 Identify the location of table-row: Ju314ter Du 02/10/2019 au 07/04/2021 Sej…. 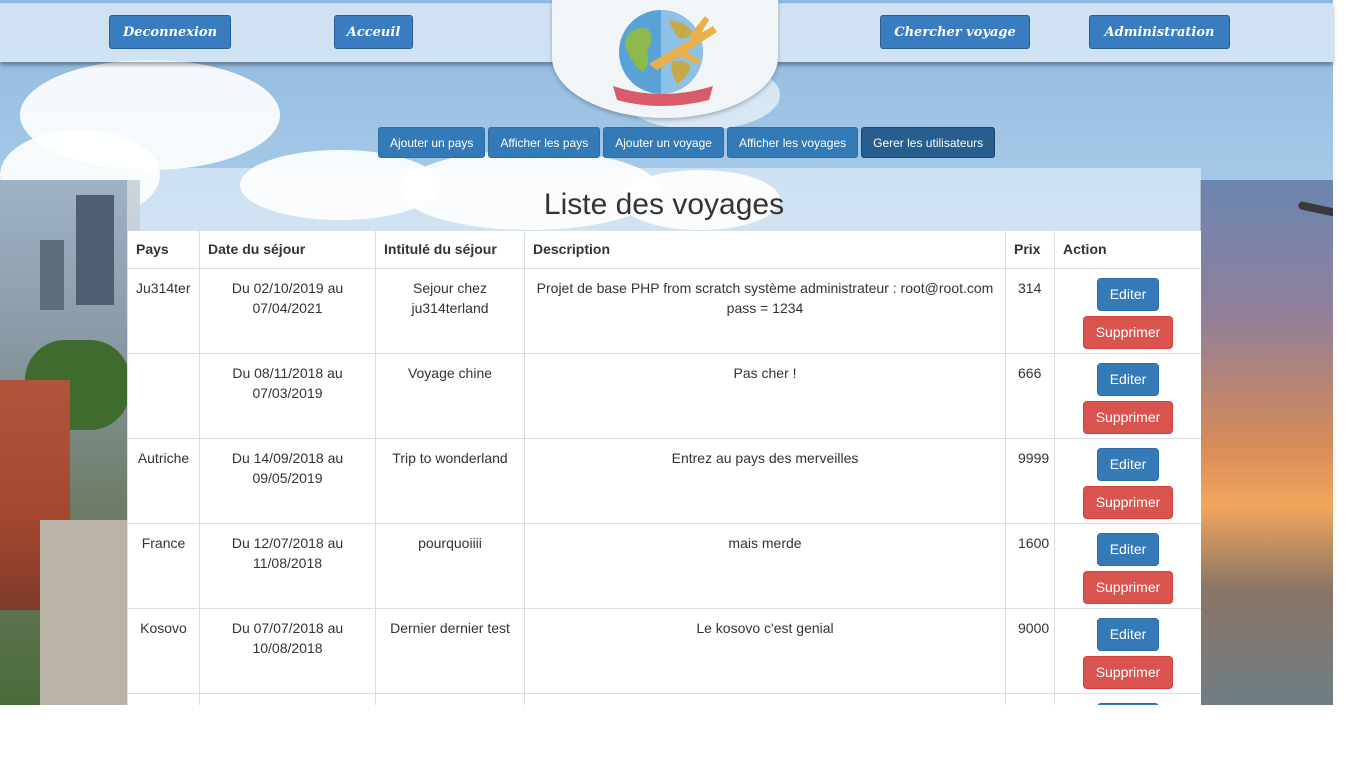
(664, 310).